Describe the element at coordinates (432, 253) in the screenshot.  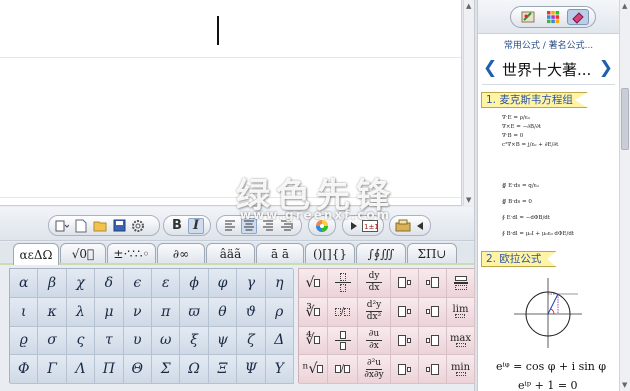
I see `tab-sums-products: ΣΠ∪` at that location.